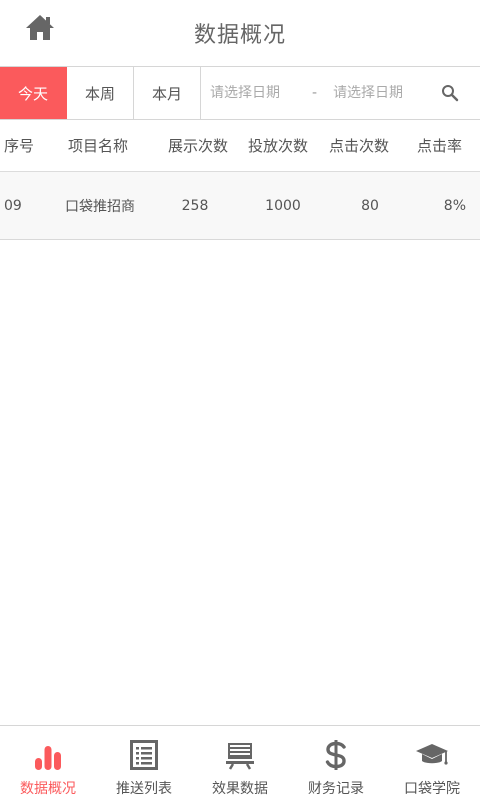  What do you see at coordinates (98, 146) in the screenshot?
I see `column-header-name: 项目名称` at bounding box center [98, 146].